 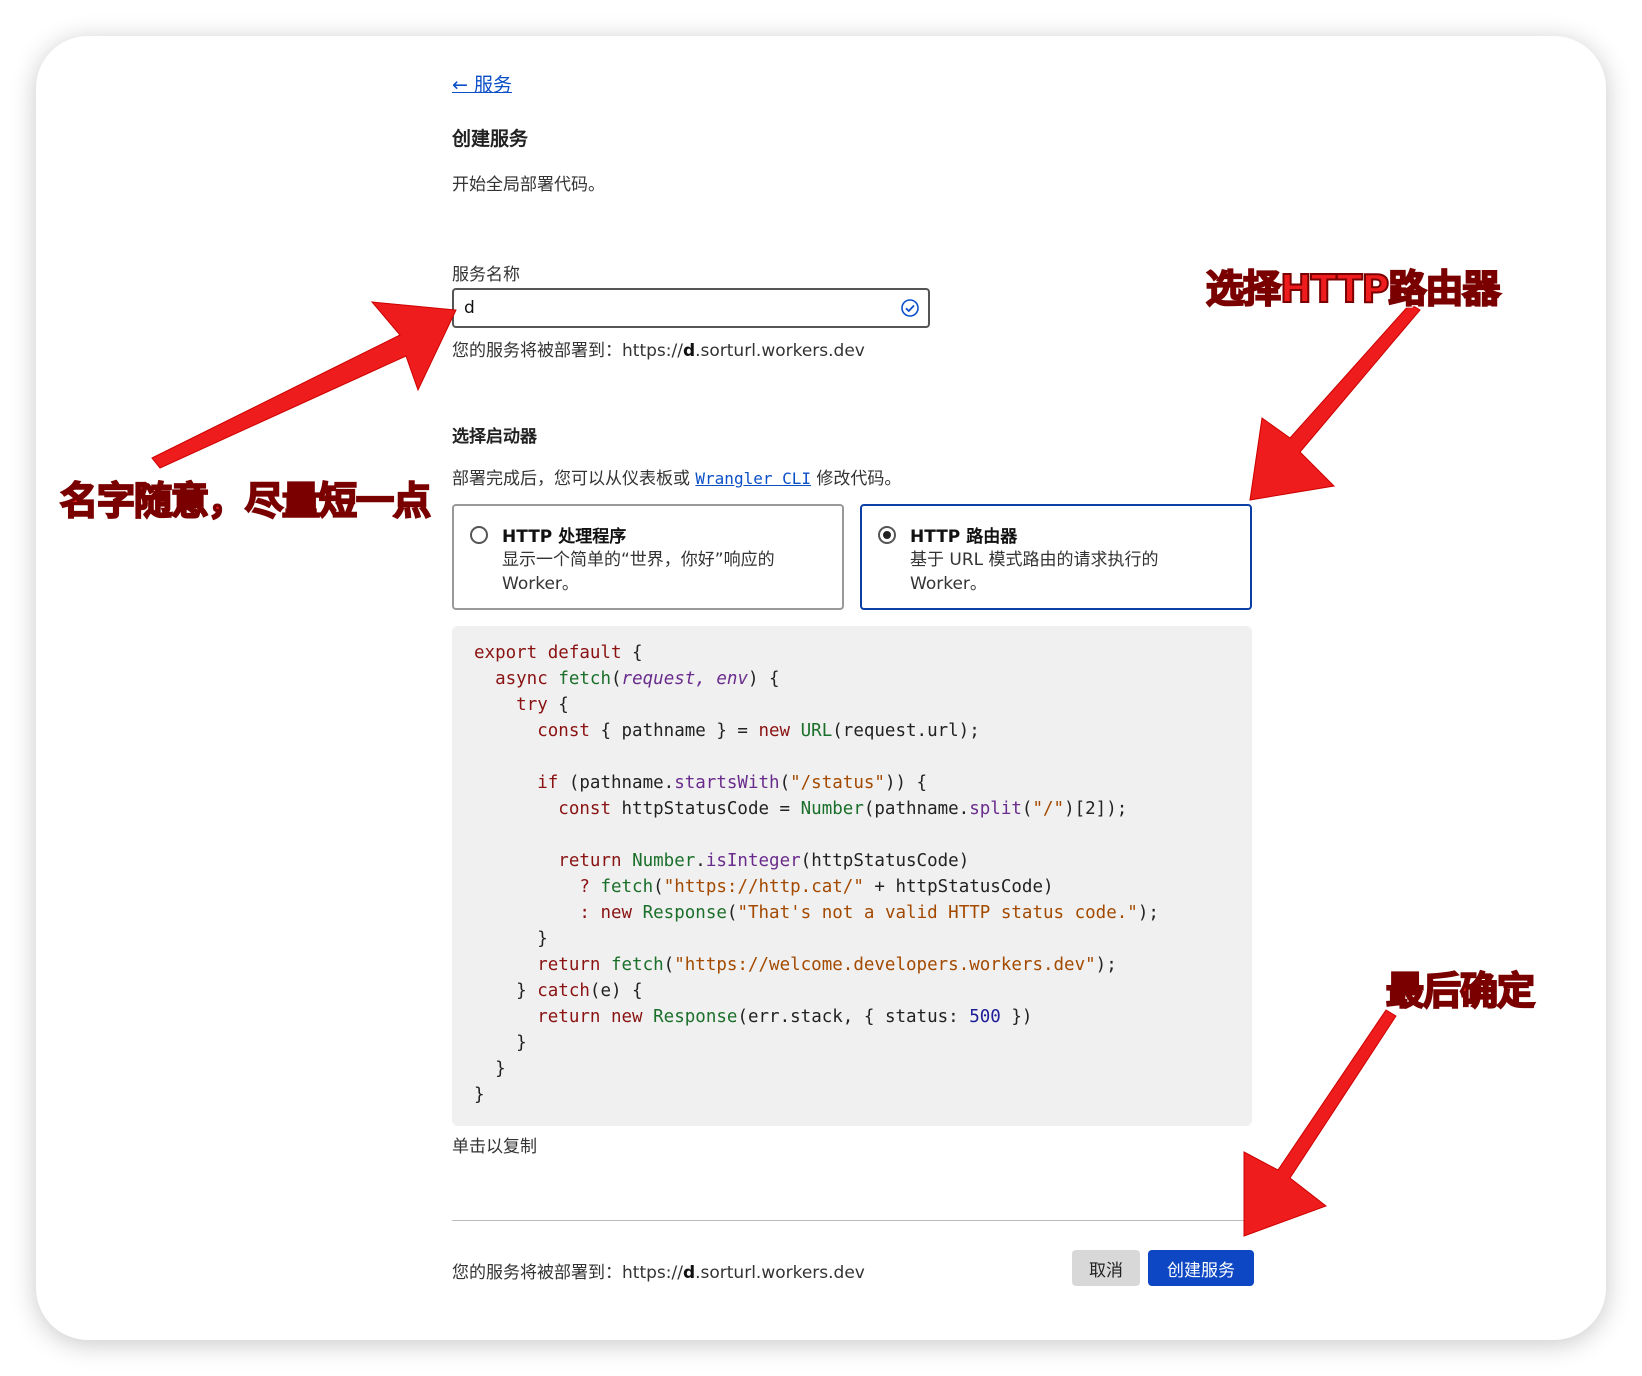 What do you see at coordinates (674, 731) in the screenshot?
I see `code-token: { pathname } =` at bounding box center [674, 731].